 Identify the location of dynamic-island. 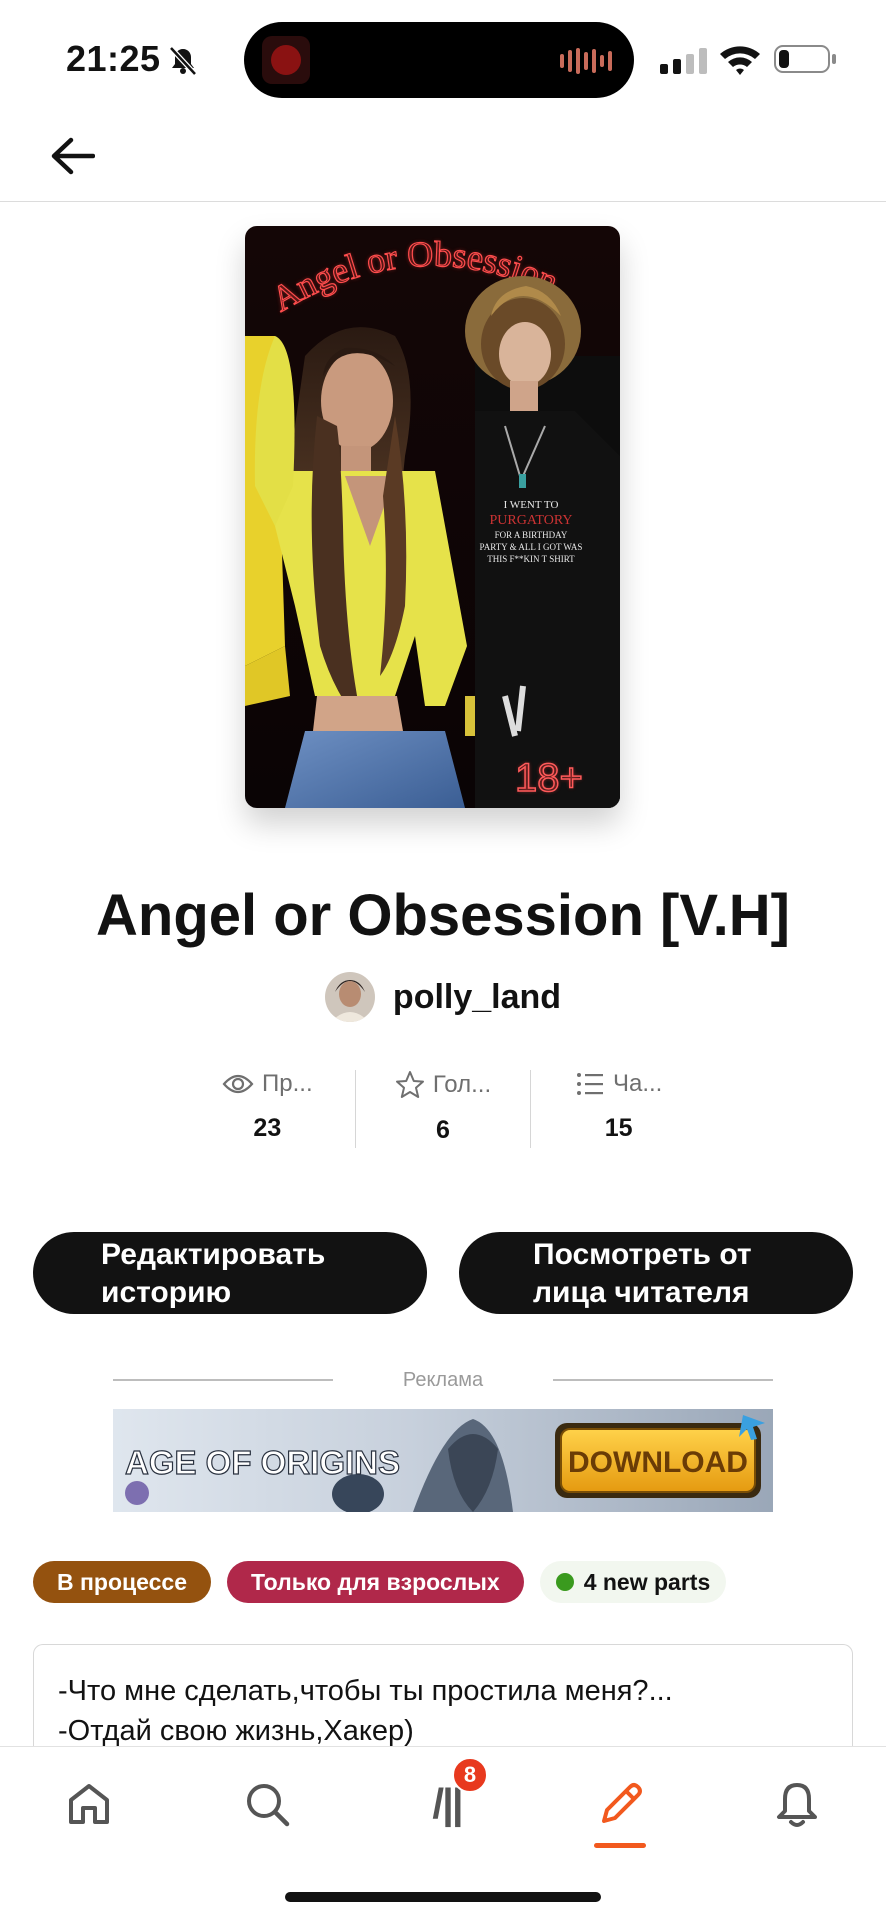
(439, 60).